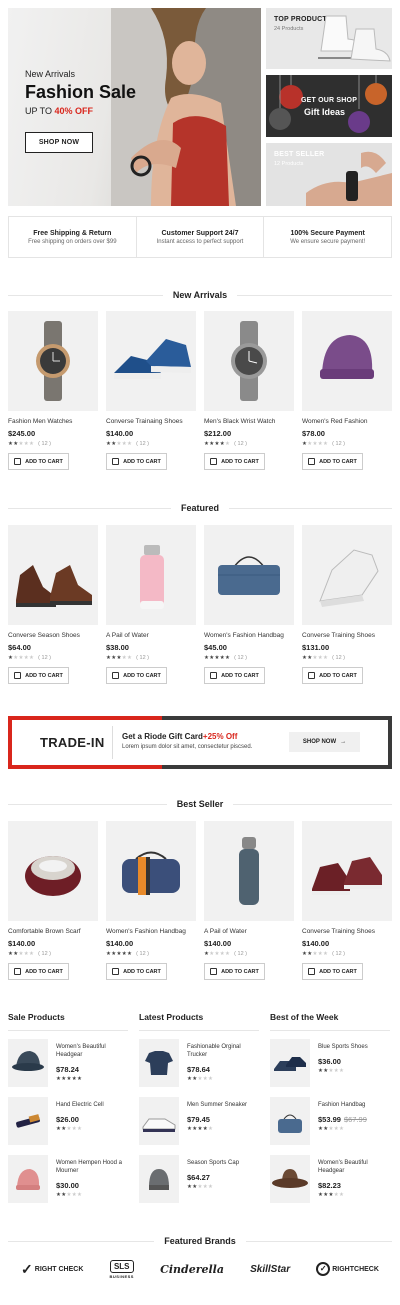  I want to click on trade-in-shop-now-button: SHOP NOW →, so click(324, 742).